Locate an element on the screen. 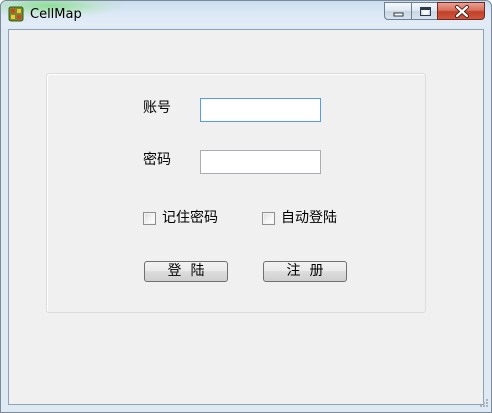  auto-login-checkbox is located at coordinates (268, 218).